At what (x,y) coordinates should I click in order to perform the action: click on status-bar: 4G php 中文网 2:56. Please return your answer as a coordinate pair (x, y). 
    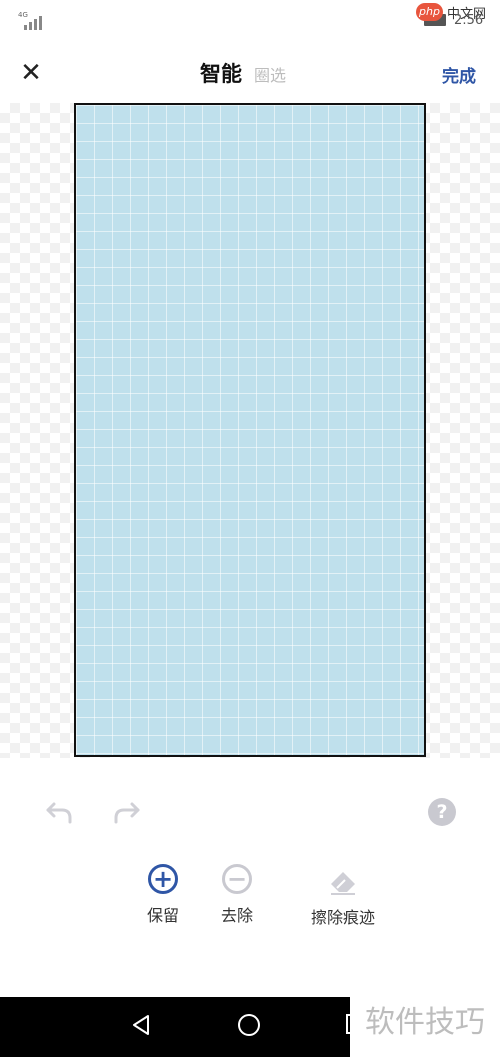
    Looking at the image, I should click on (250, 20).